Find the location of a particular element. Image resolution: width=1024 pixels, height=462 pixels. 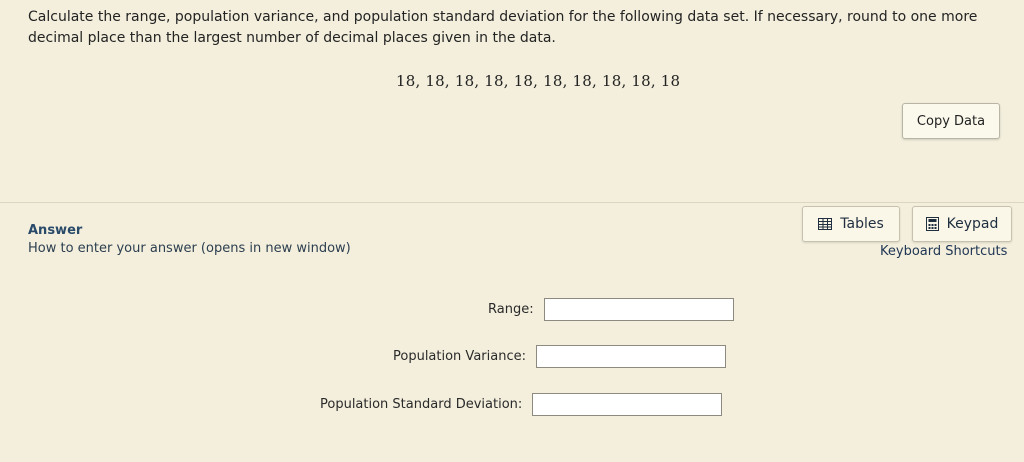

population-variance-label: Population Variance: is located at coordinates (459, 356).